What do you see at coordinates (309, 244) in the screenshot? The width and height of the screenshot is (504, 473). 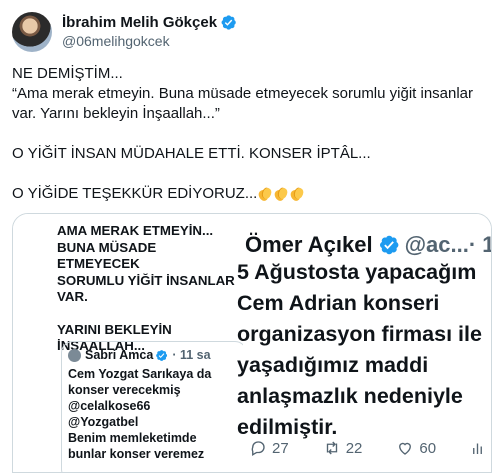 I see `screenshot-author-name: Ömer Açıkel` at bounding box center [309, 244].